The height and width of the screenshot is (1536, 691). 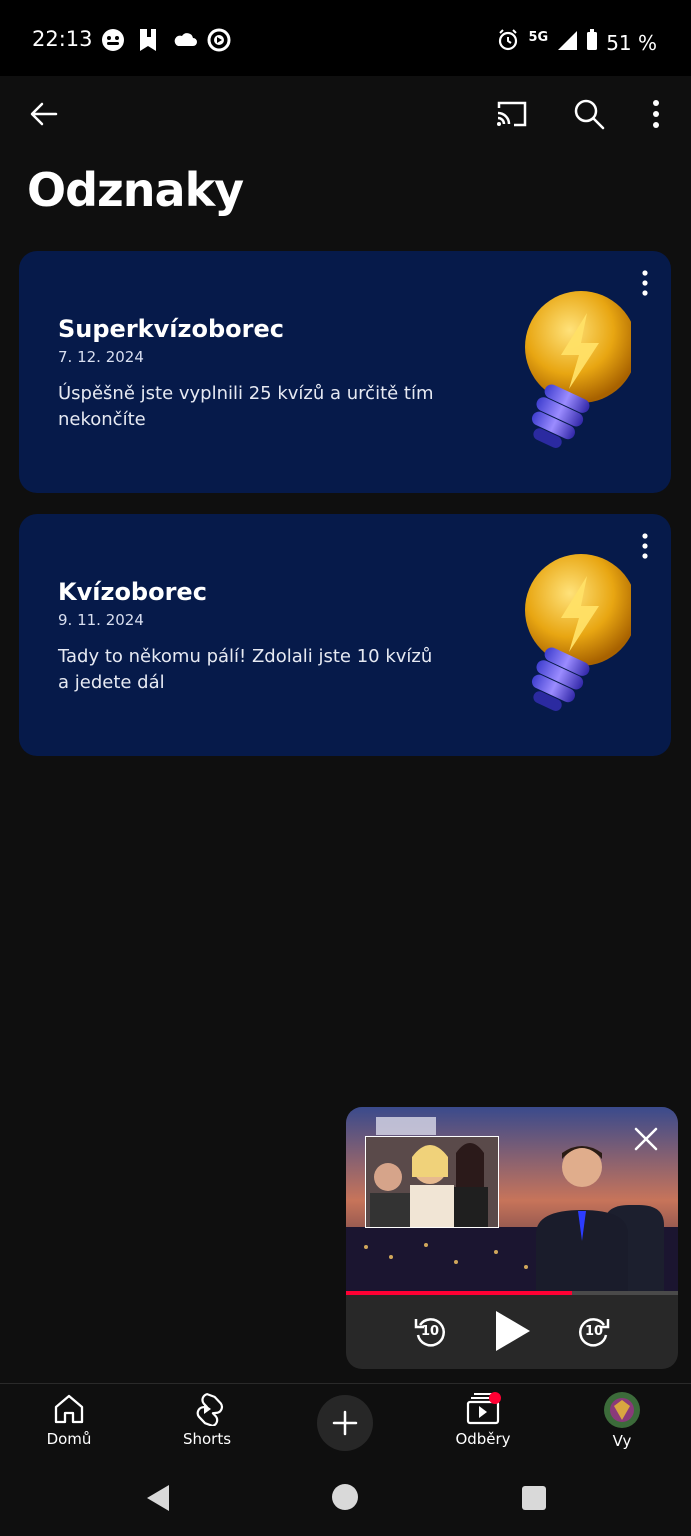 What do you see at coordinates (171, 329) in the screenshot?
I see `badge-title: Superkvízoborec` at bounding box center [171, 329].